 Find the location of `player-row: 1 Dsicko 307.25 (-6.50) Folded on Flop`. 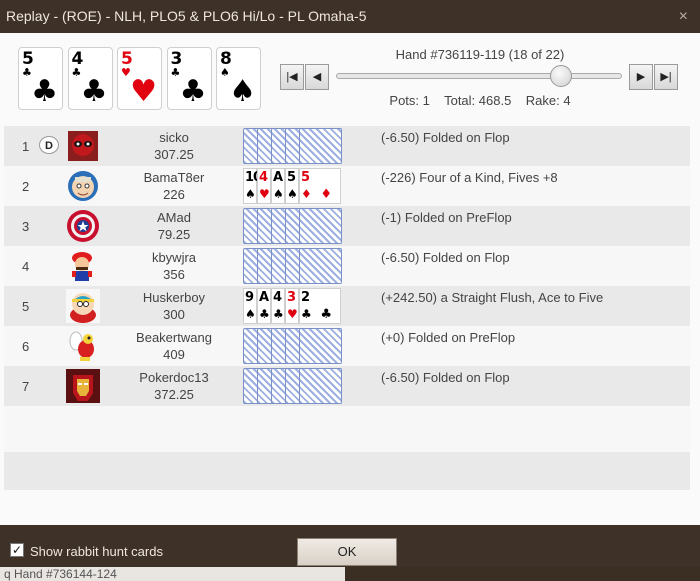

player-row: 1 Dsicko 307.25 (-6.50) Folded on Flop is located at coordinates (347, 146).